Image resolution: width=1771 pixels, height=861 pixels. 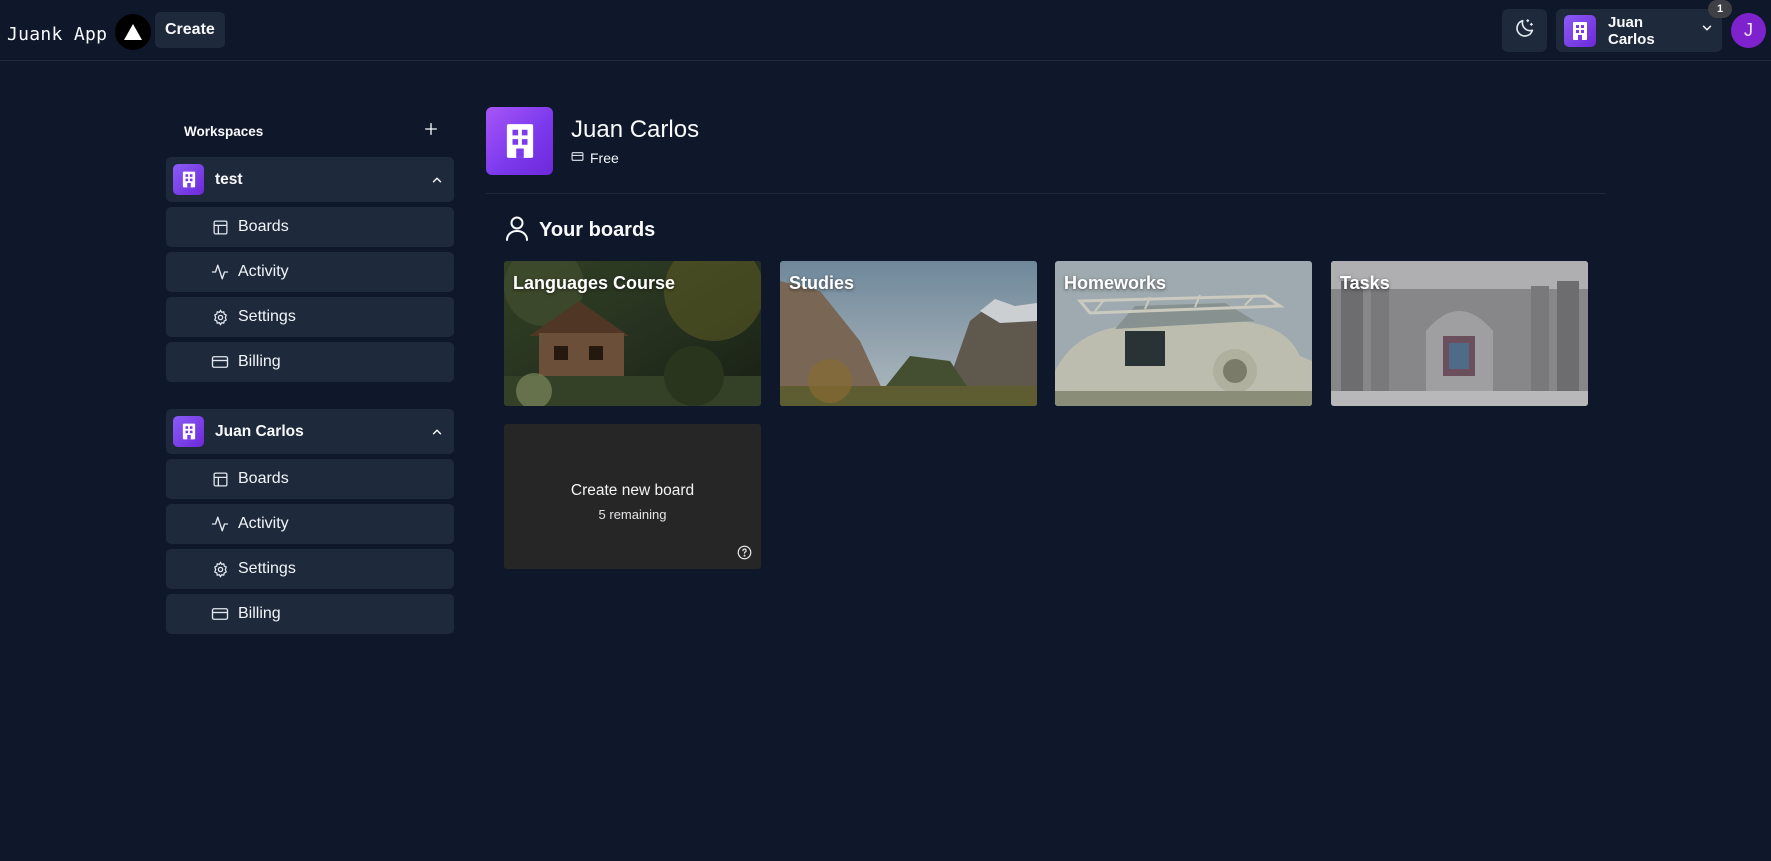 What do you see at coordinates (1183, 333) in the screenshot?
I see `board-card-homeworks: Homeworks` at bounding box center [1183, 333].